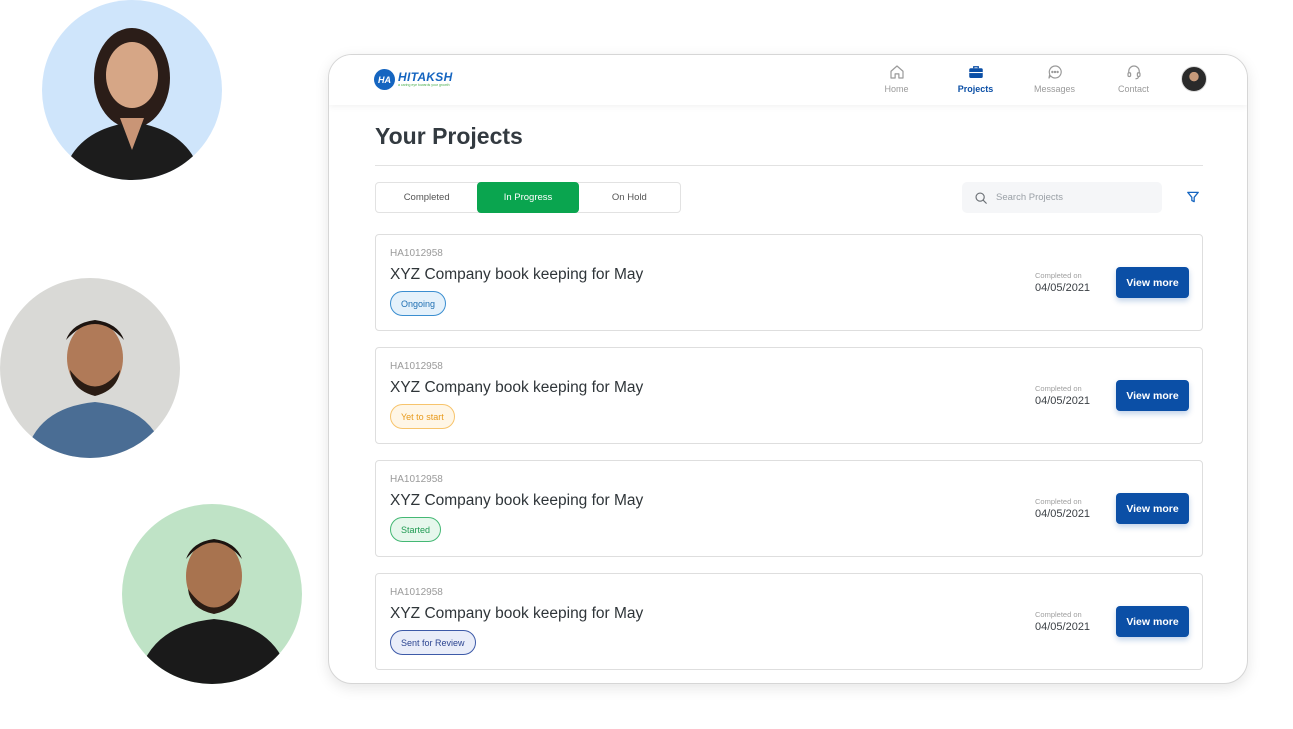 This screenshot has width=1293, height=729. What do you see at coordinates (975, 72) in the screenshot?
I see `briefcase-icon` at bounding box center [975, 72].